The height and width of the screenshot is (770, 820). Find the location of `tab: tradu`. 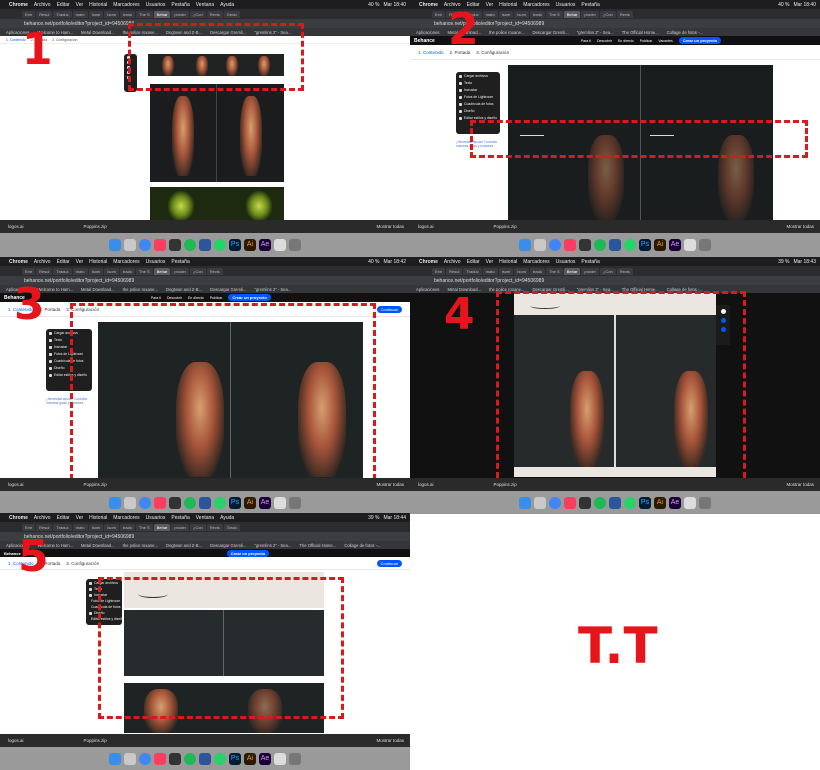

tab: tradu is located at coordinates (127, 14).